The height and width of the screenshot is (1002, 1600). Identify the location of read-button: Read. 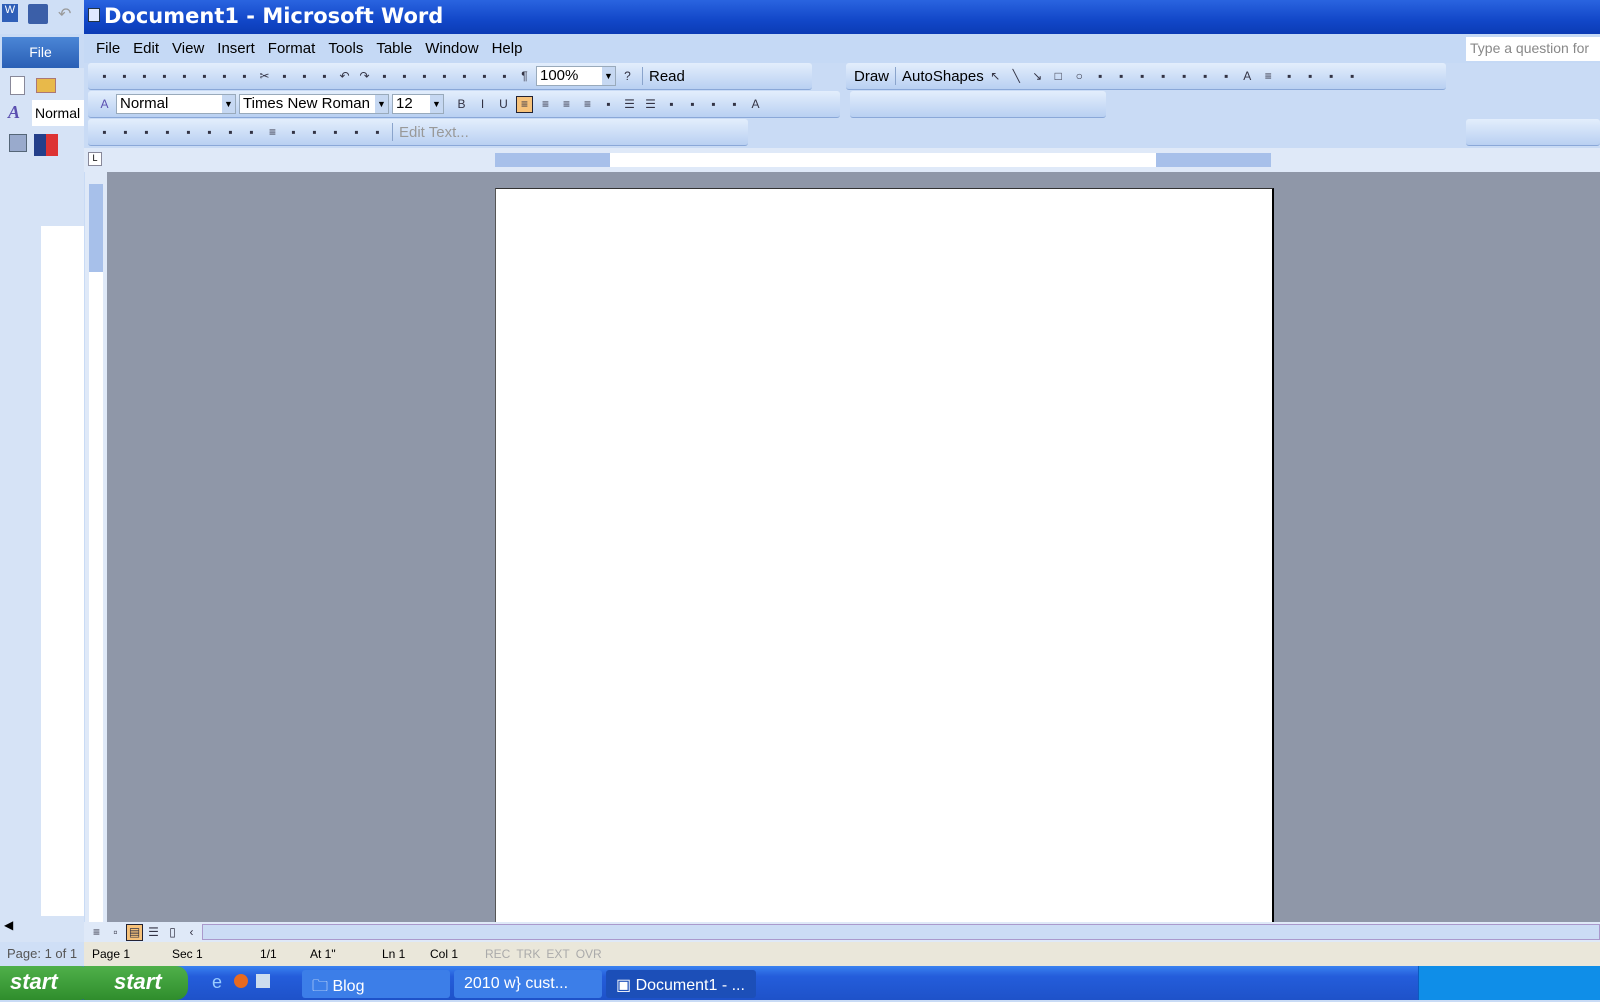
(667, 76).